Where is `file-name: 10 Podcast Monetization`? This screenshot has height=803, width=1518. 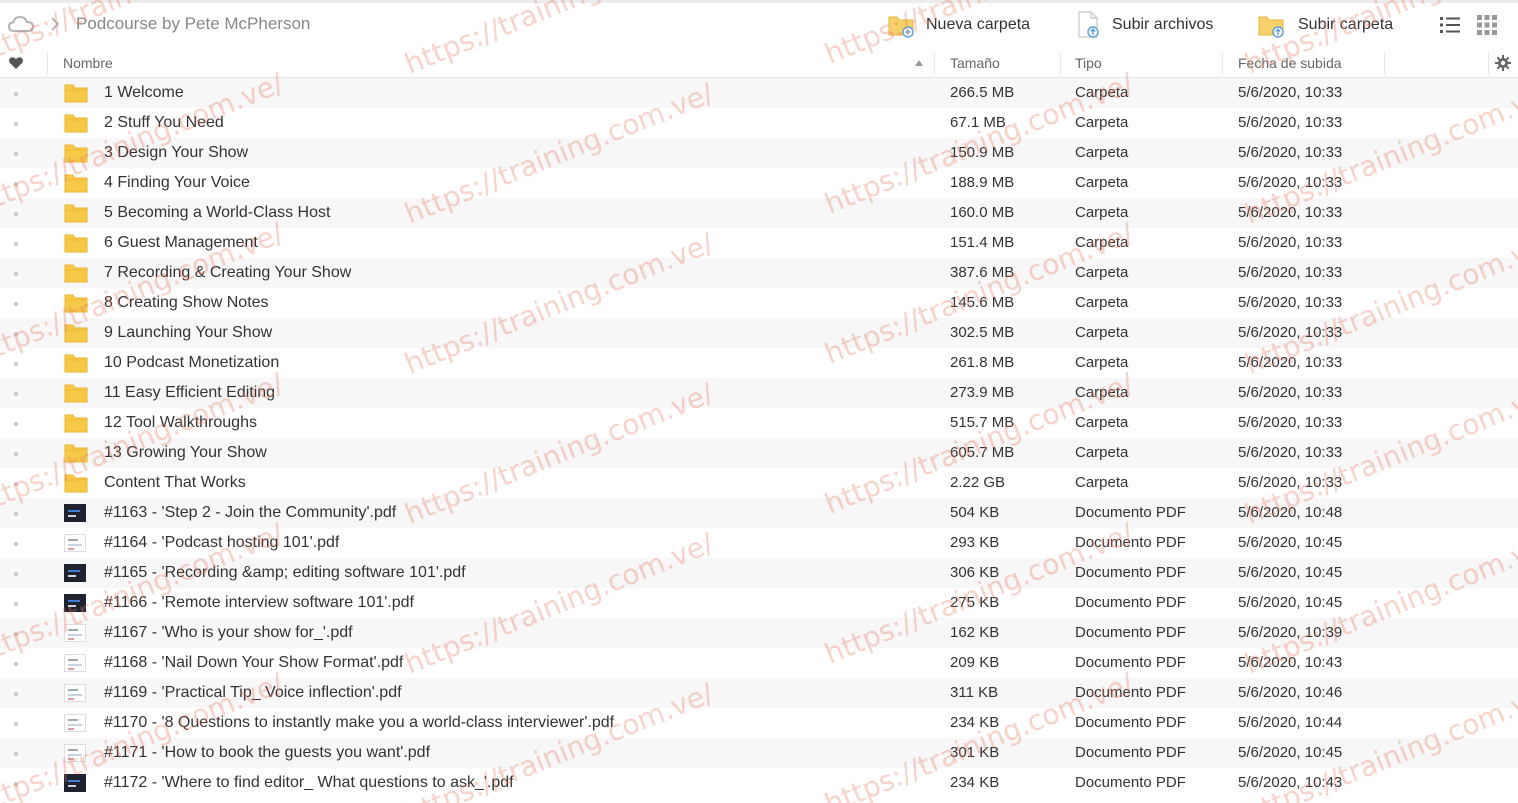 file-name: 10 Podcast Monetization is located at coordinates (191, 363).